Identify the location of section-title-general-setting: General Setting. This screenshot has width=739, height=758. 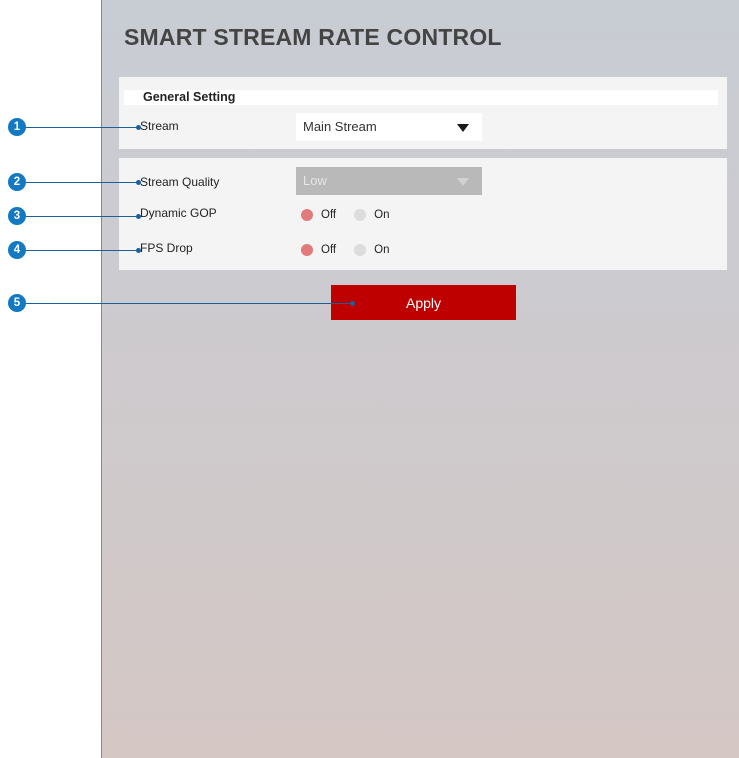
(421, 97).